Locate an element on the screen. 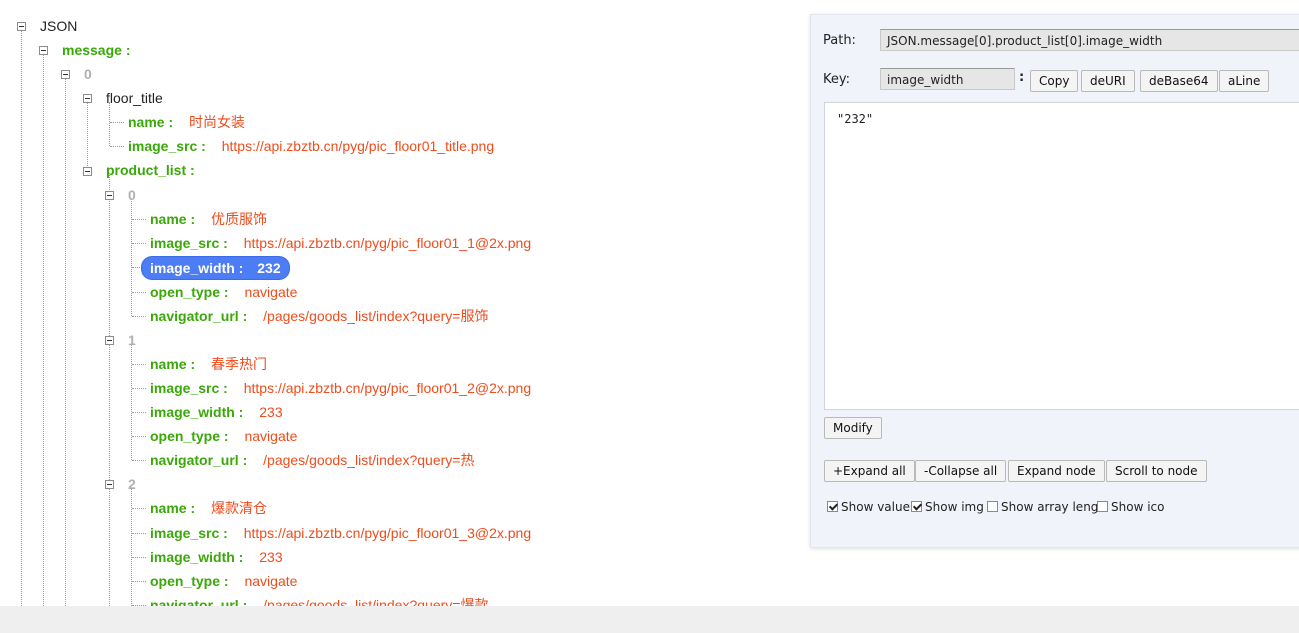 This screenshot has width=1299, height=633. key-label: Key: is located at coordinates (837, 79).